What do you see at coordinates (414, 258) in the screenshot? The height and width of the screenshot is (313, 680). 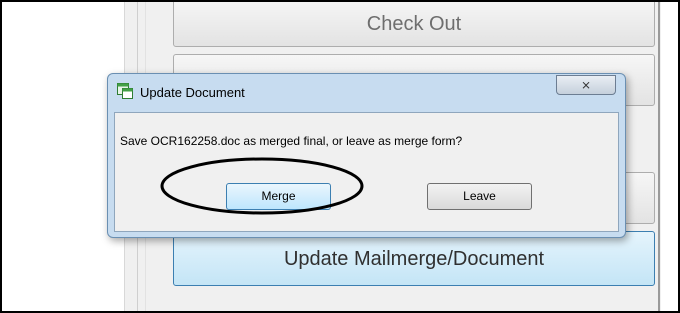 I see `update-mailmerge-button: Update Mailmerge/Document` at bounding box center [414, 258].